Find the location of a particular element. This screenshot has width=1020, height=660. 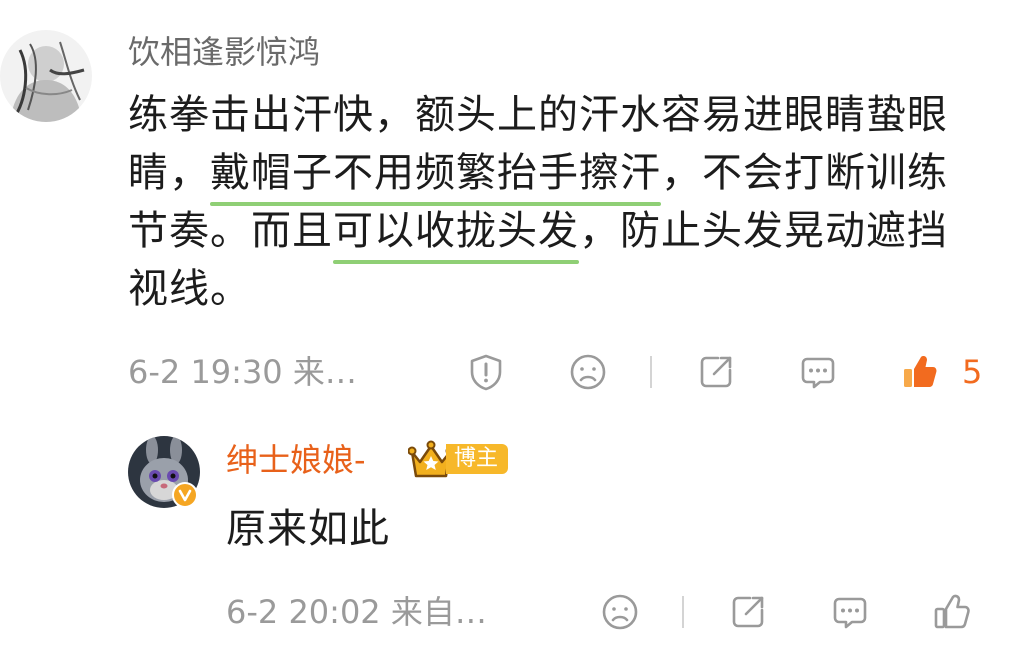

comment-actions: 6-2 19:30 来… 5 is located at coordinates (563, 372).